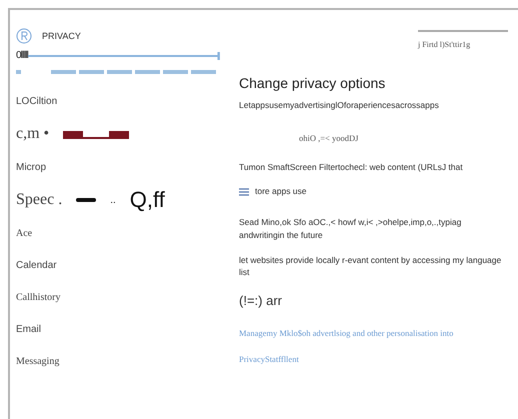  I want to click on privacy-logo-icon, so click(24, 36).